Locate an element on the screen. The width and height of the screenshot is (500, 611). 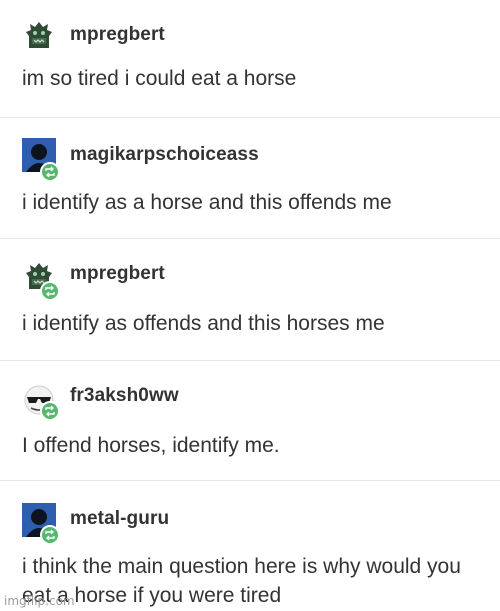
post-text: i identify as offends and this horses me is located at coordinates (203, 323).